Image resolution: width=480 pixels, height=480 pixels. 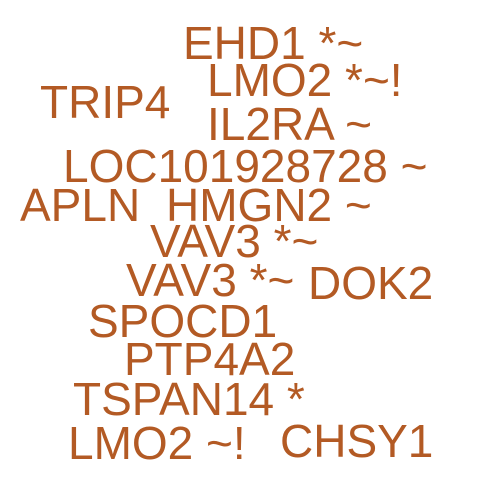 What do you see at coordinates (305, 80) in the screenshot?
I see `word-lmo2-a: LMO2 *~!` at bounding box center [305, 80].